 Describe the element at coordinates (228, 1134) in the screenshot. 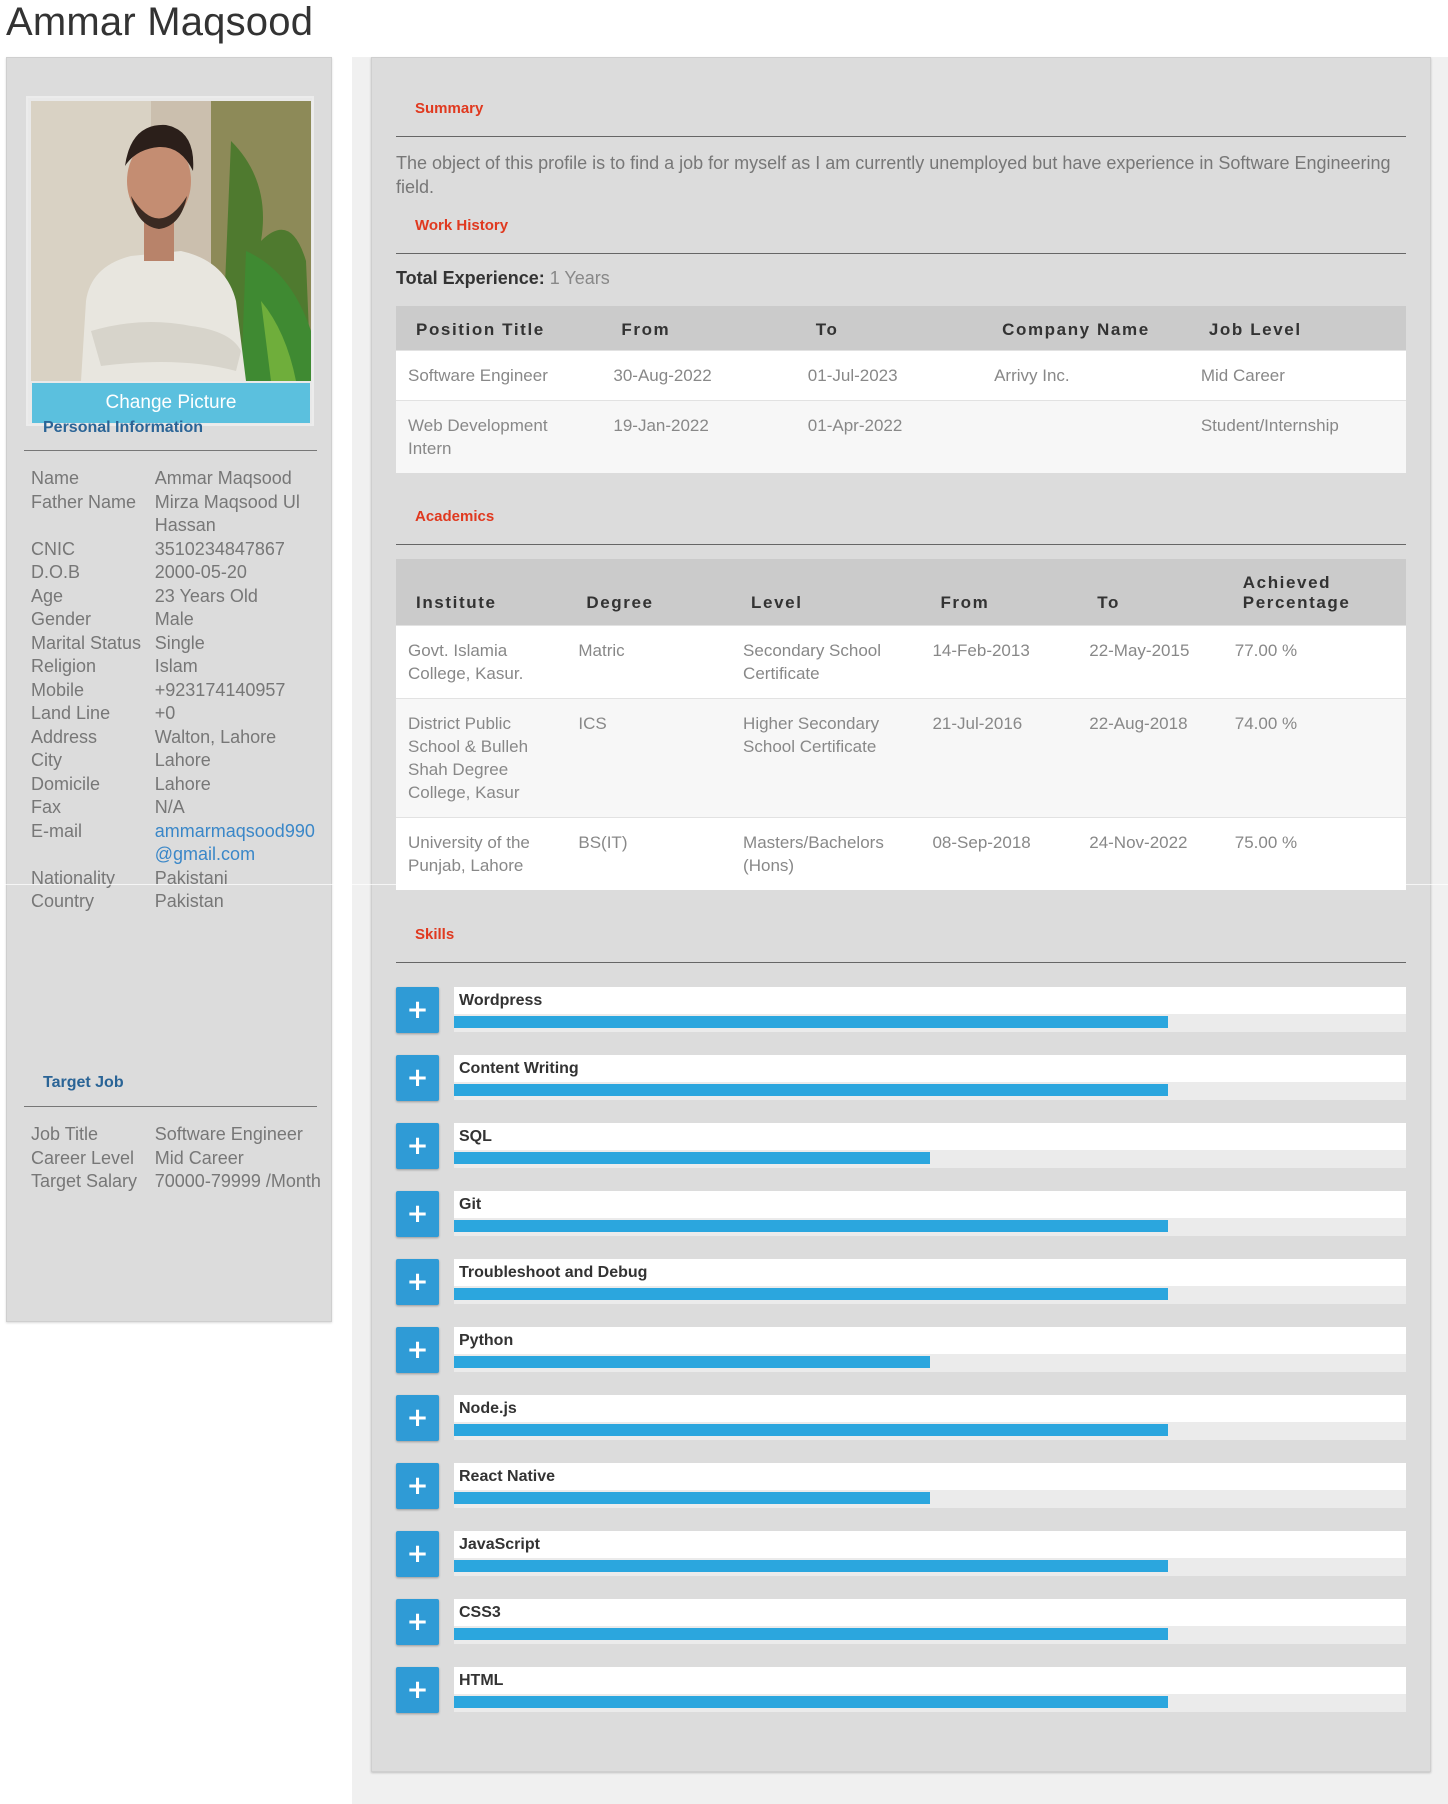

I see `info-value: Software Engineer` at that location.